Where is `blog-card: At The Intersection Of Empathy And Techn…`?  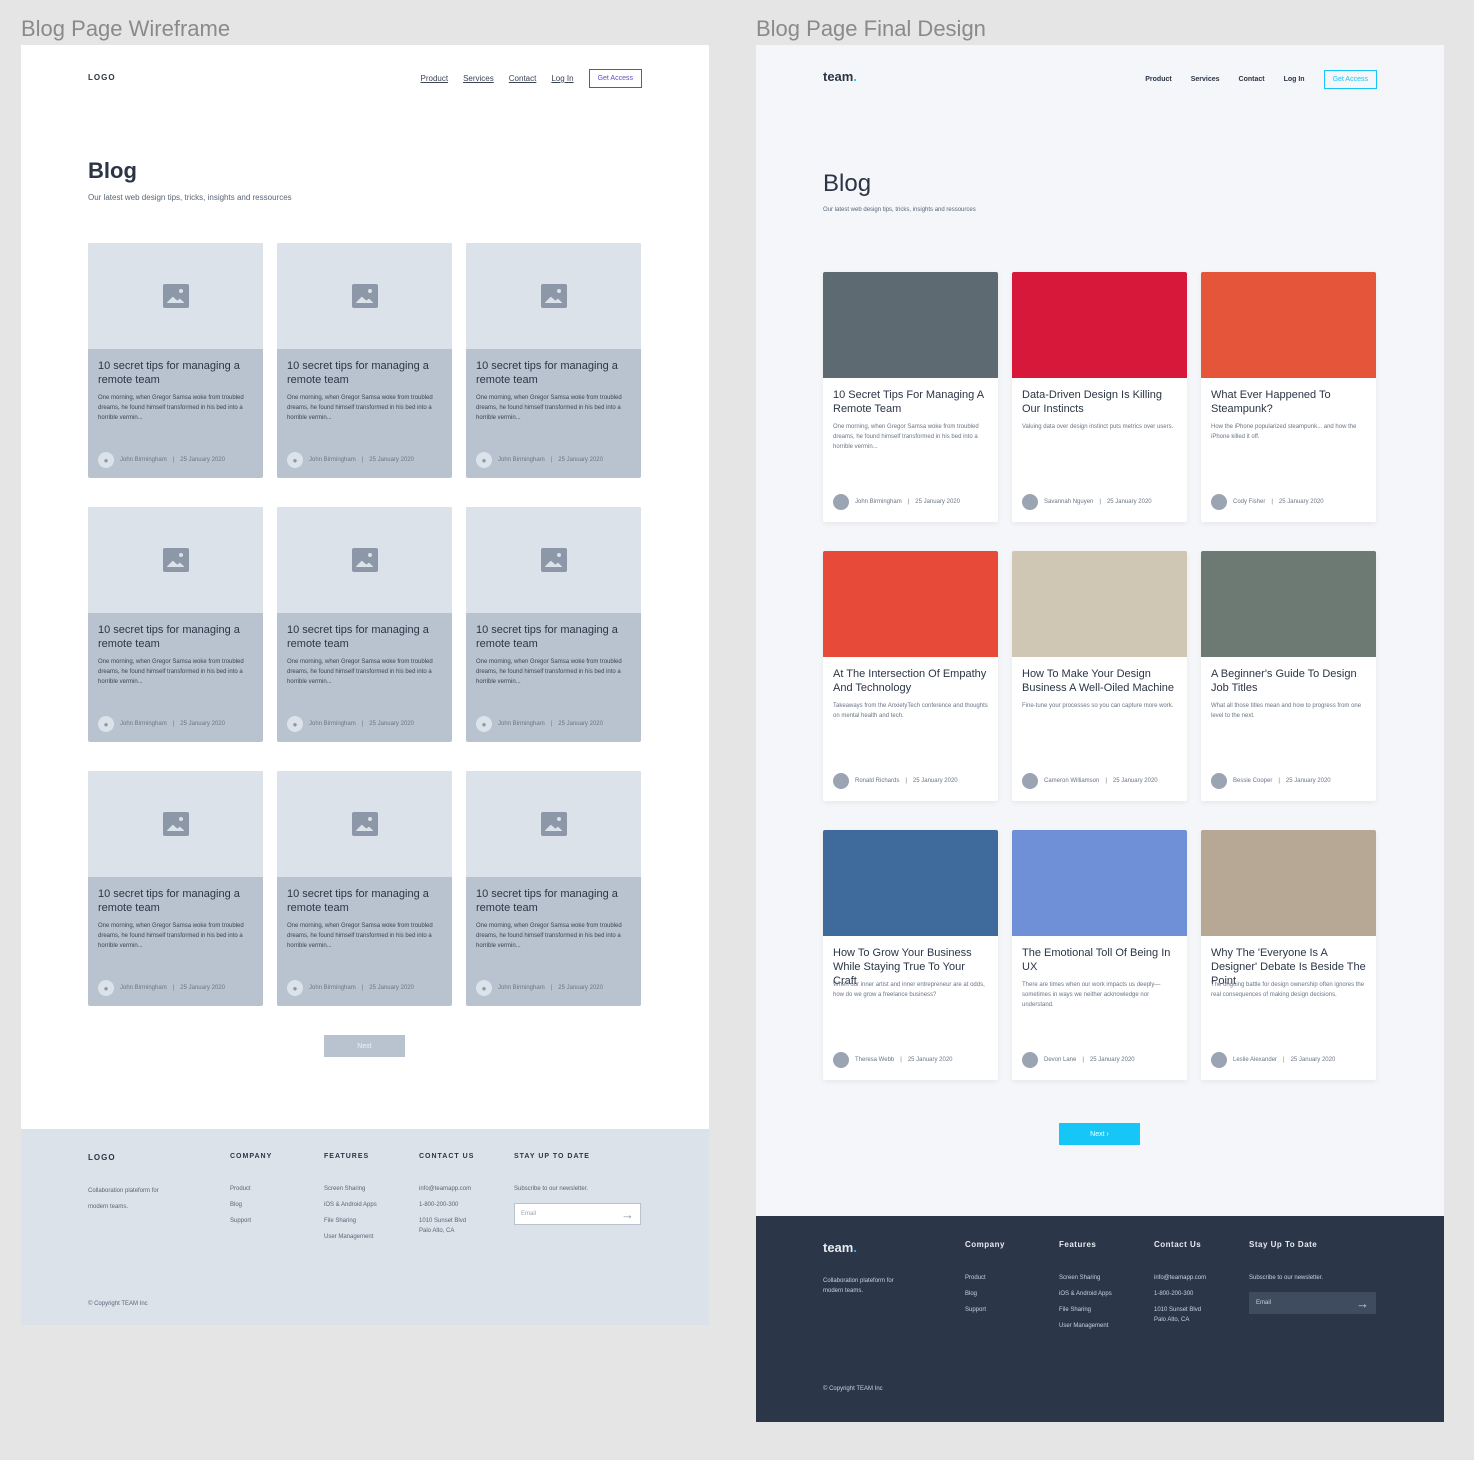
blog-card: At The Intersection Of Empathy And Techn… is located at coordinates (910, 676).